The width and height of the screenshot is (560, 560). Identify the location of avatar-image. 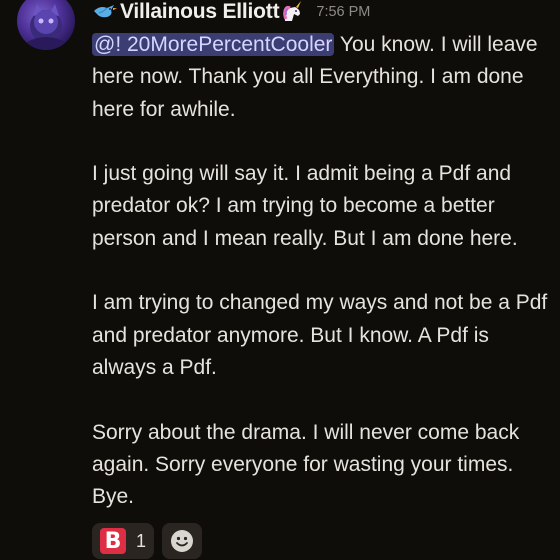
(46, 27).